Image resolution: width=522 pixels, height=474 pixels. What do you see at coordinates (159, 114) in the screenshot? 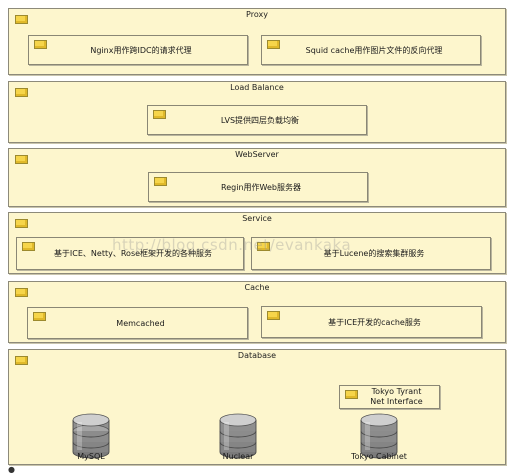
I see `lvs-component-flag-icon` at bounding box center [159, 114].